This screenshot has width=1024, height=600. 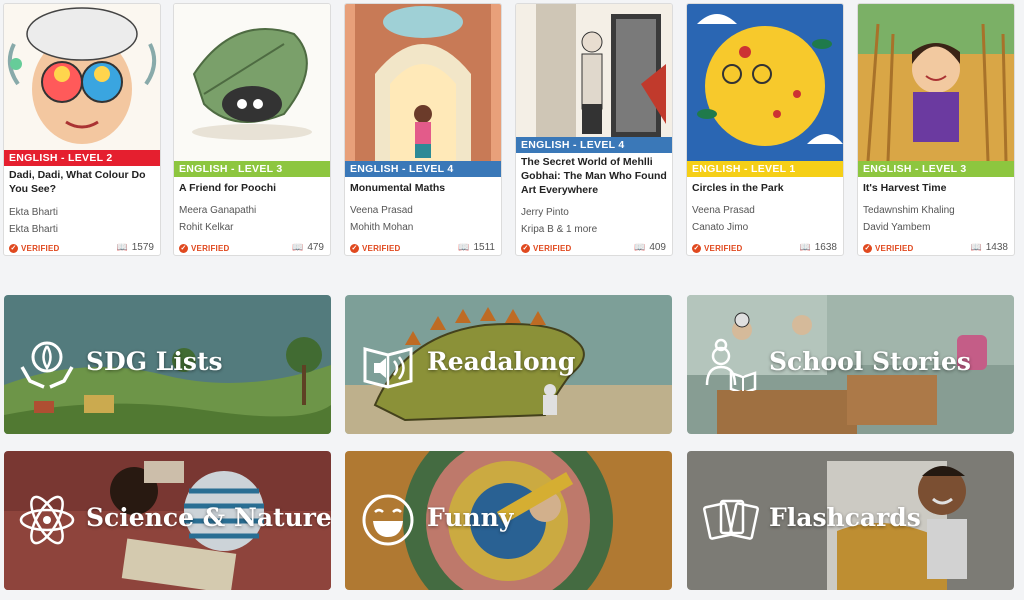 I want to click on cards-icon, so click(x=731, y=519).